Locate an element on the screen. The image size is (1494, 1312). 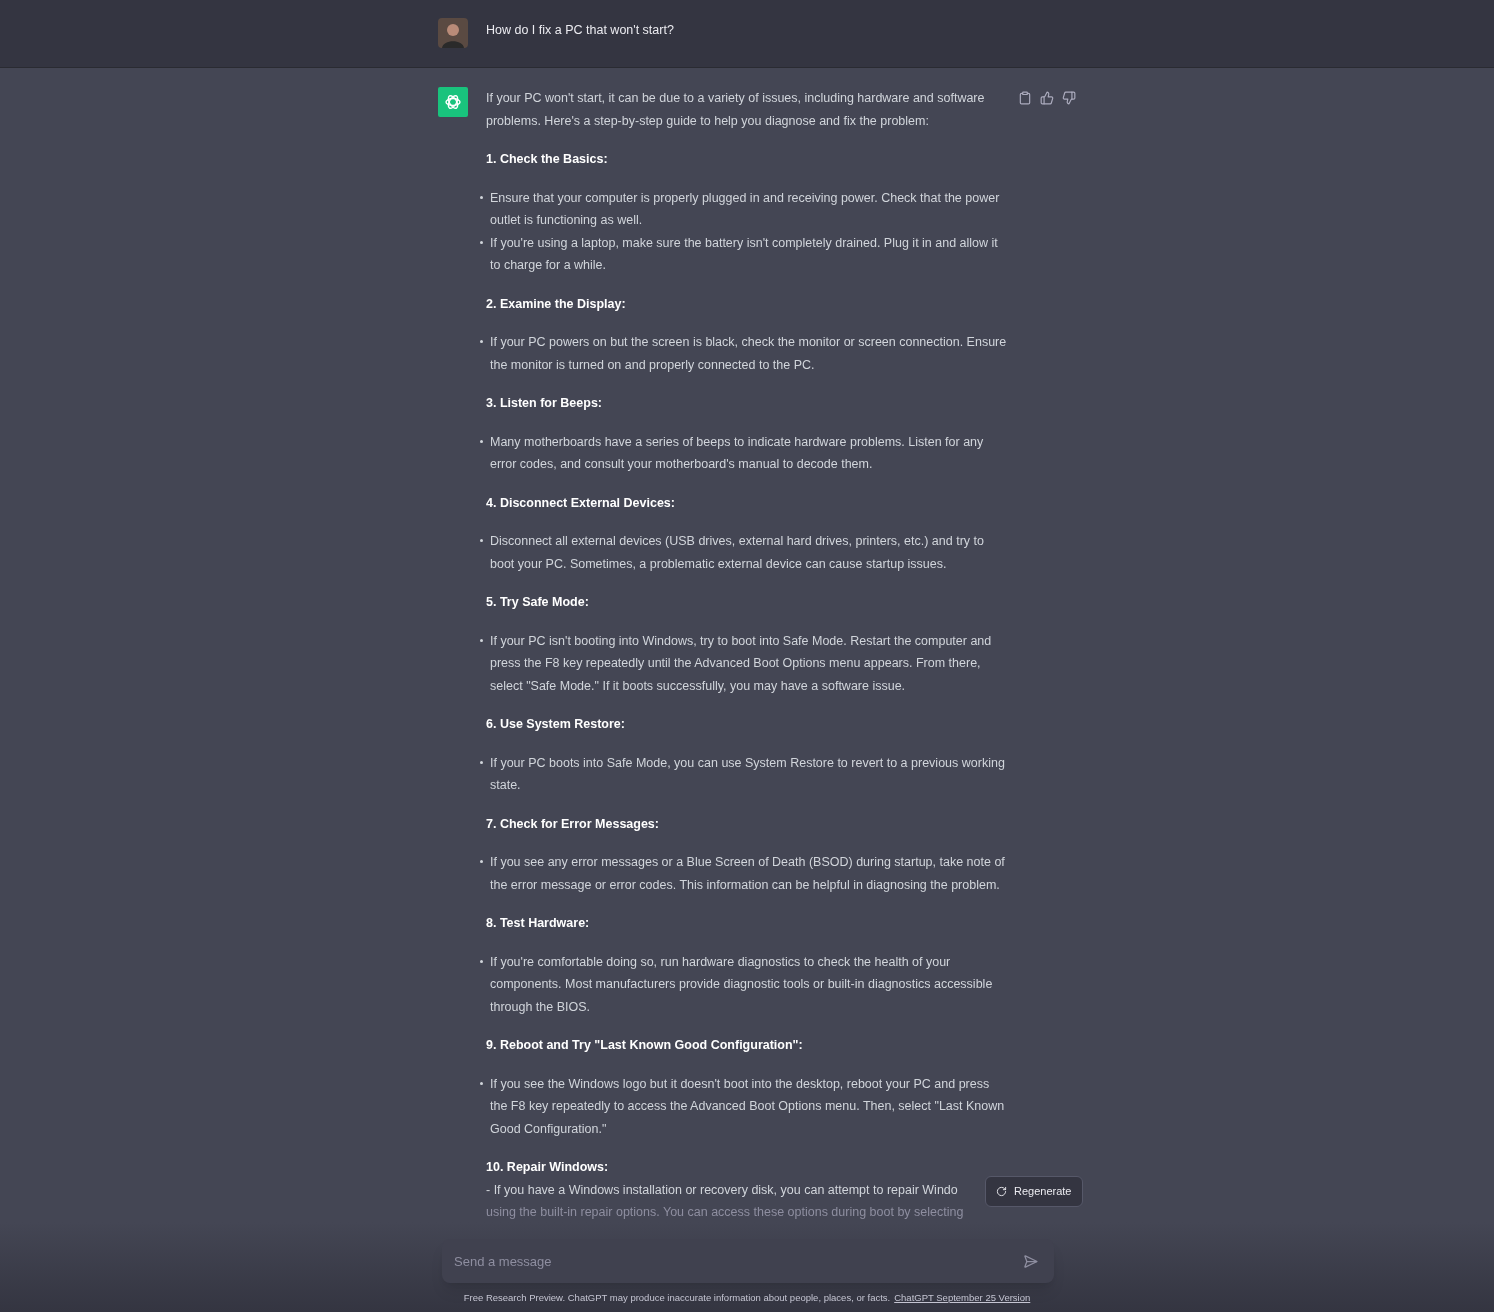
bullet-text: If your PC powers on but the screen is black, check the monitor or screen connection. Ensure the monitor is turned on and properly connected to the PC. is located at coordinates (749, 354).